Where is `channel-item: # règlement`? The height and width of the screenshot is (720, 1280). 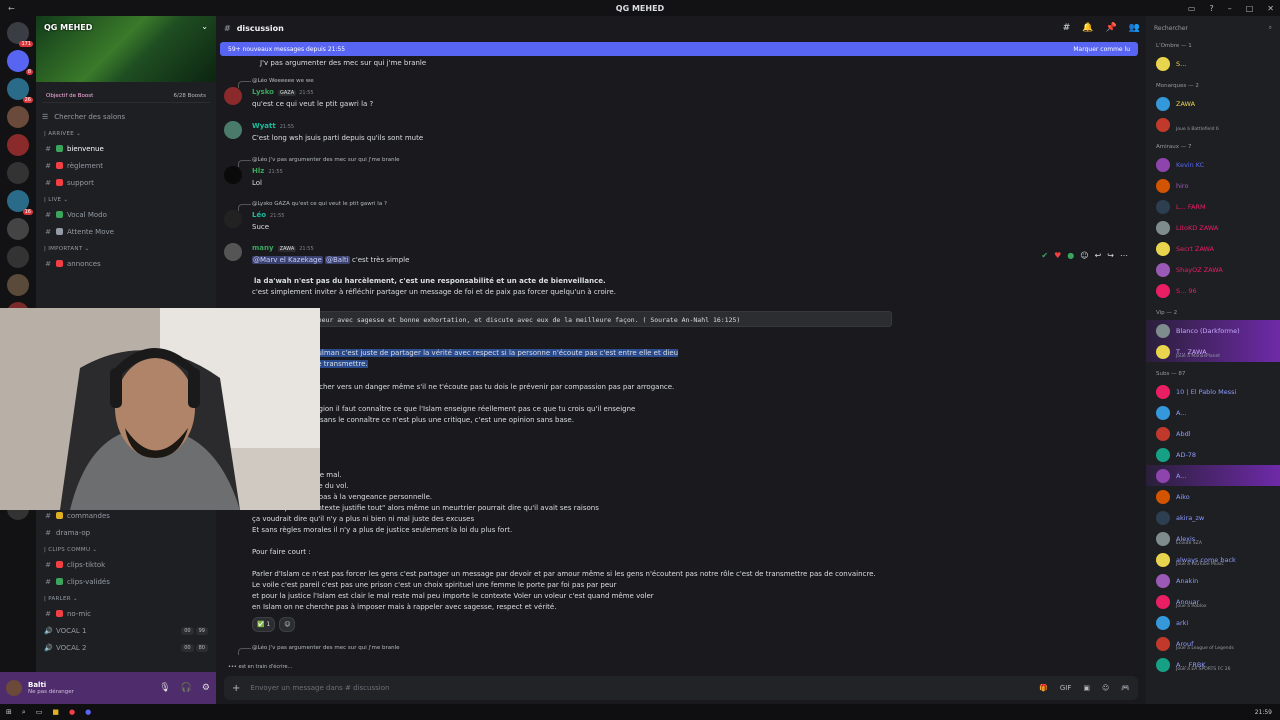
channel-item: # règlement is located at coordinates (126, 165).